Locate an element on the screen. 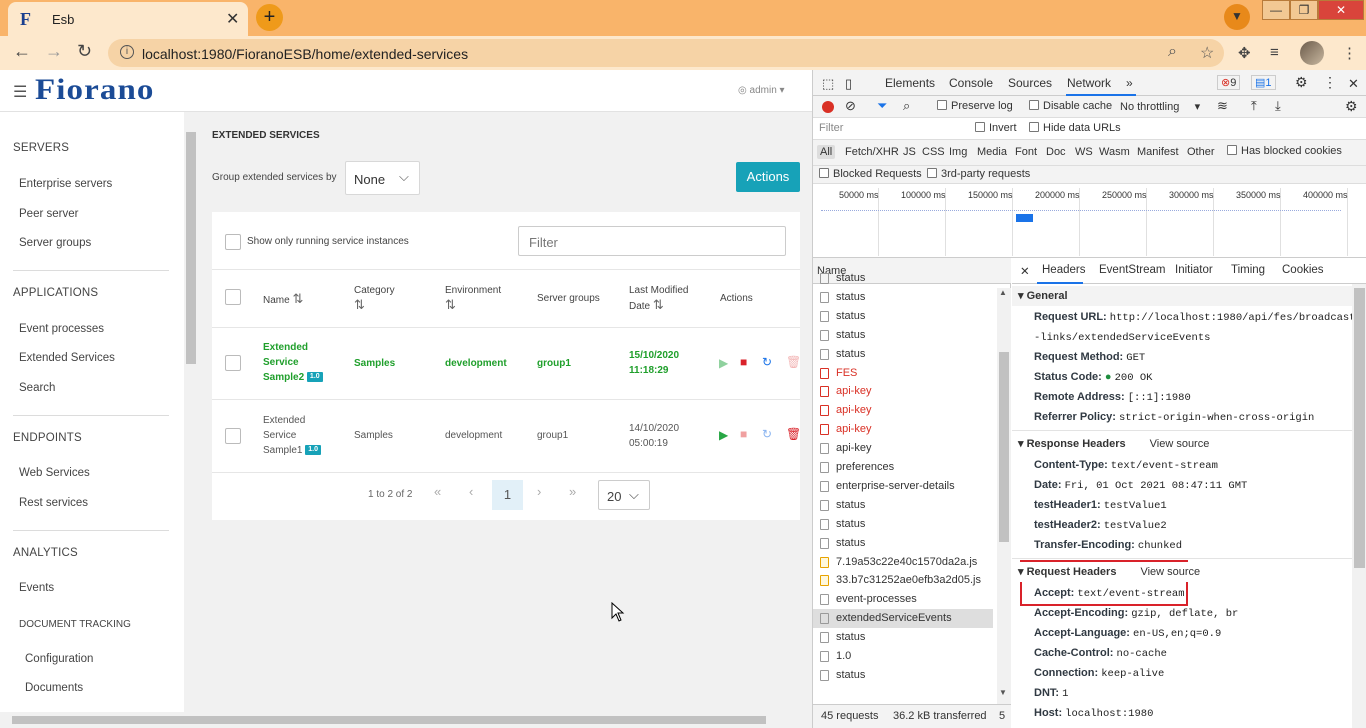 Image resolution: width=1366 pixels, height=728 pixels. tab-headers: Headers is located at coordinates (1063, 270).